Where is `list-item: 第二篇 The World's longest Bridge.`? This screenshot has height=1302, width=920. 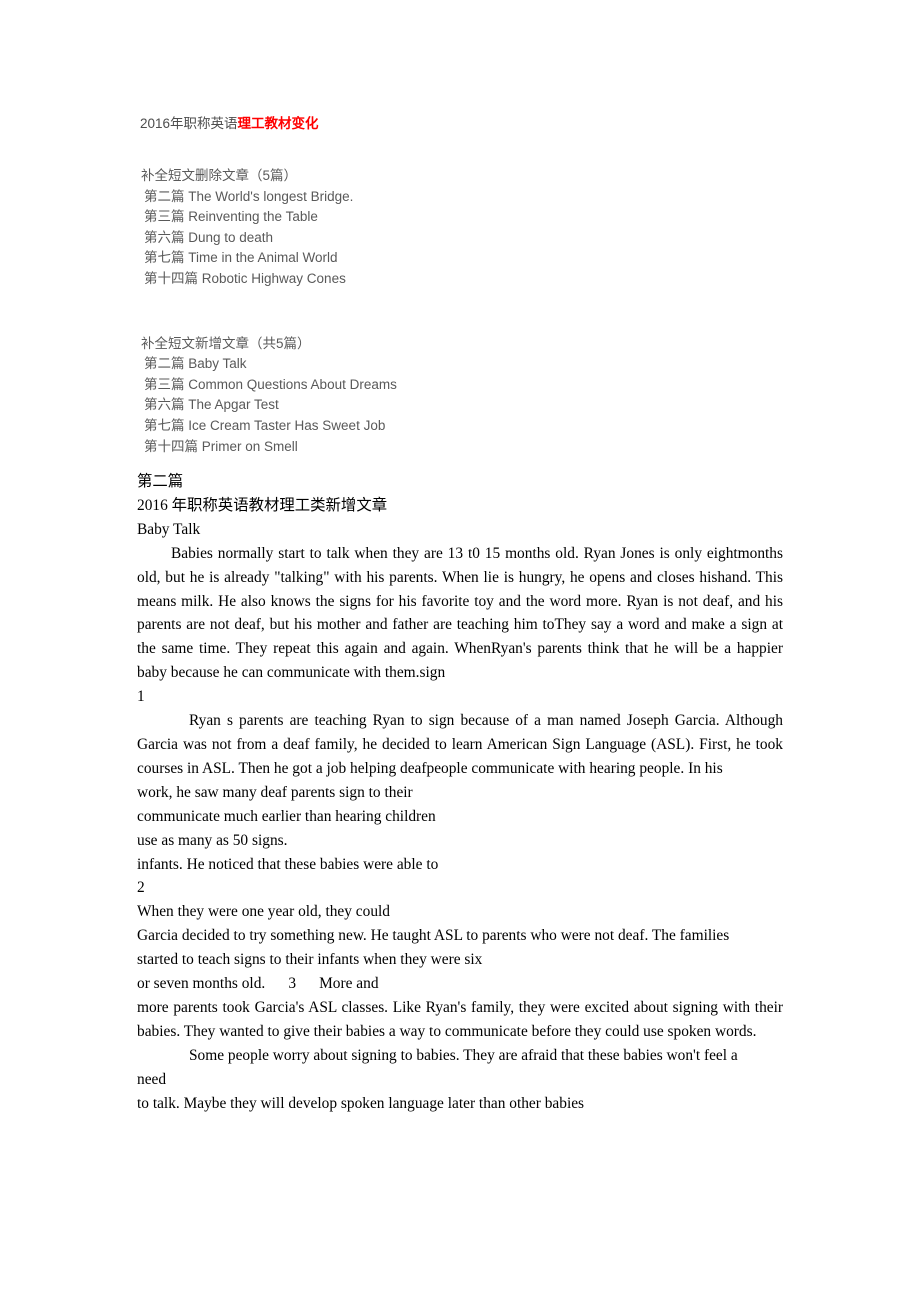
list-item: 第二篇 The World's longest Bridge. is located at coordinates (249, 196).